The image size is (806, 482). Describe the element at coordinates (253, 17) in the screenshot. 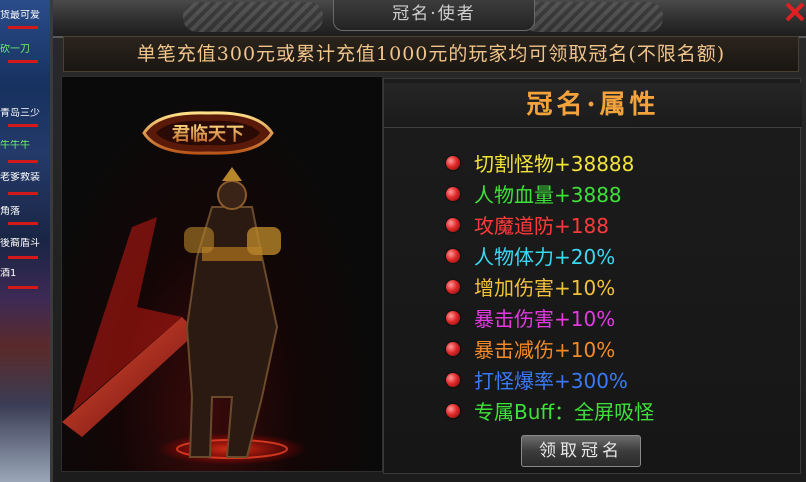

I see `dragon-ornament-left` at that location.